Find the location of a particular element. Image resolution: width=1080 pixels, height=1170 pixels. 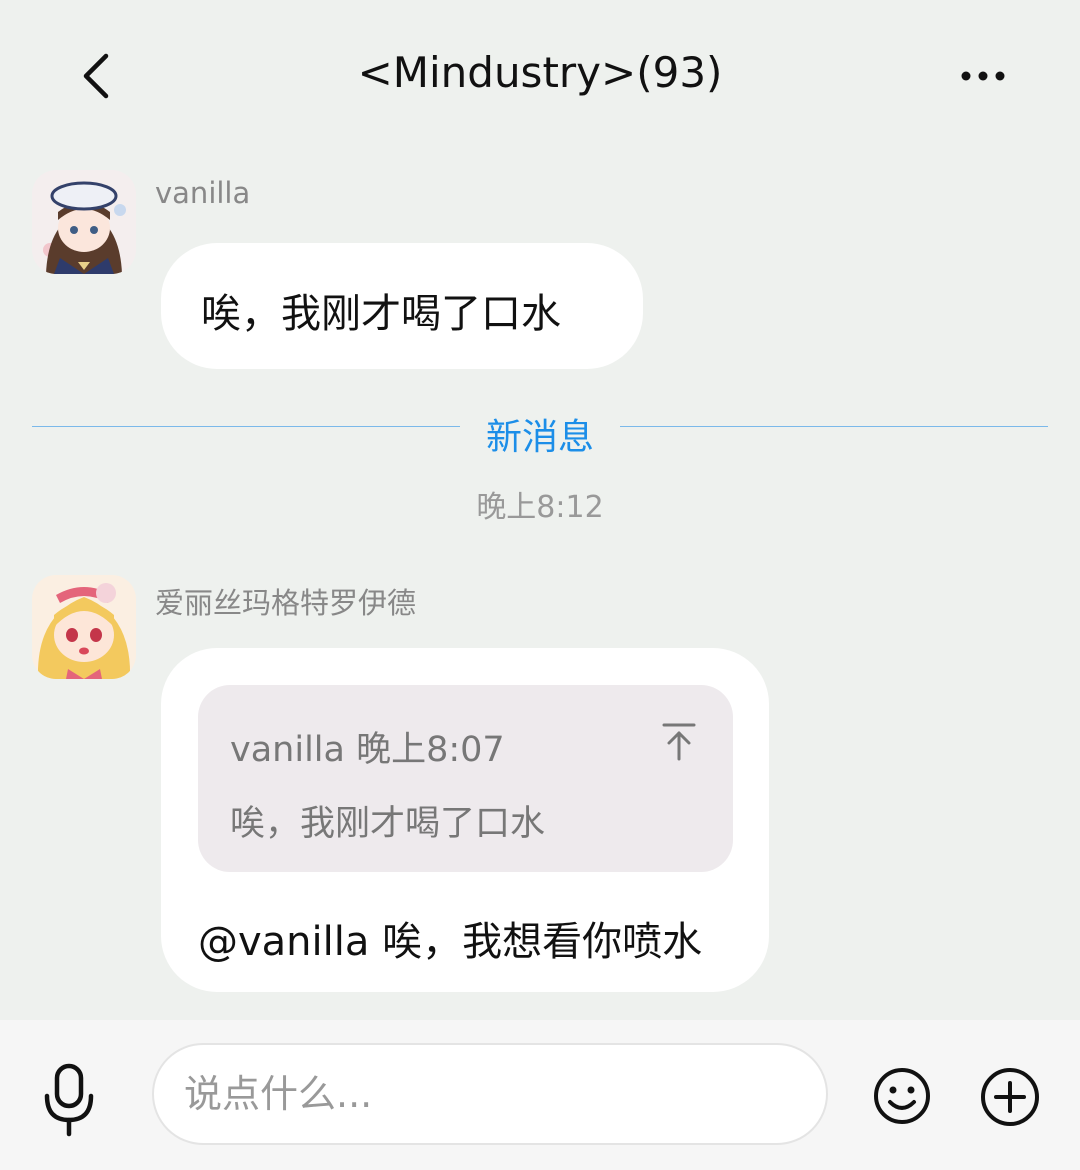

message-text: @vanilla 唉，我想看你喷水 is located at coordinates (450, 942).